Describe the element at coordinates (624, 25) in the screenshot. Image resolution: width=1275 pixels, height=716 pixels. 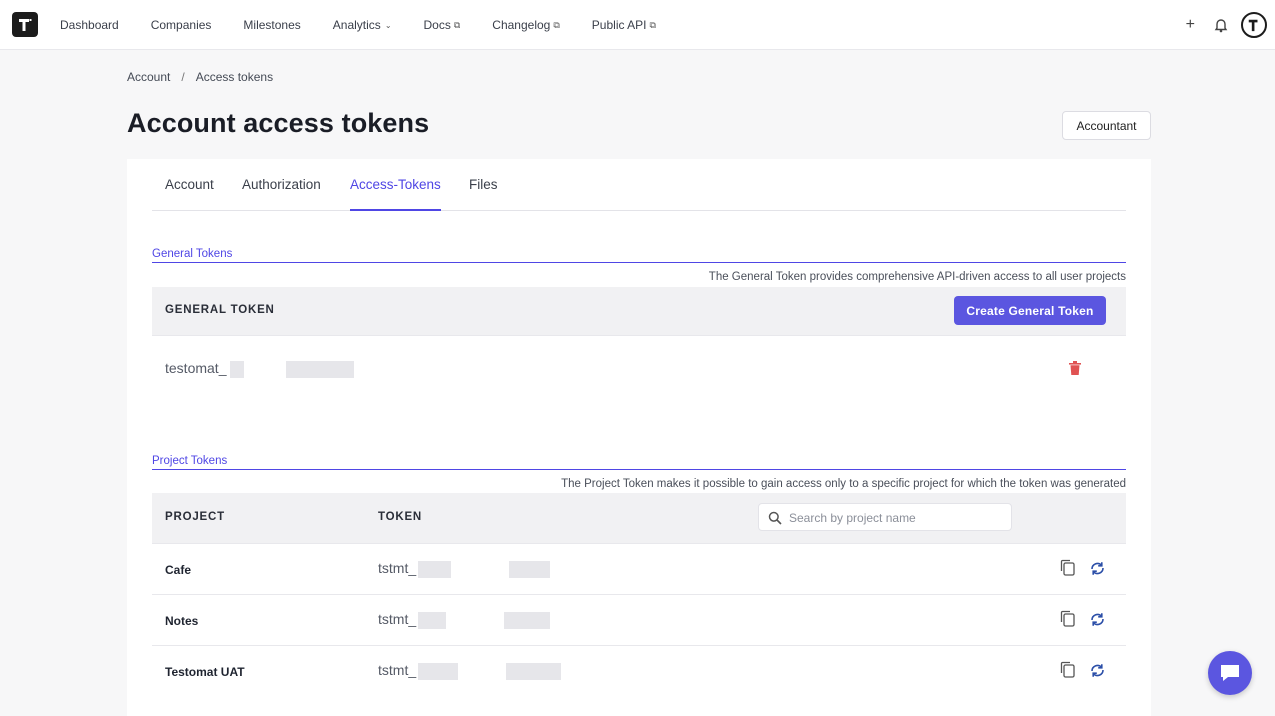
I see `nav-item-public-api: Public API ⧉` at that location.